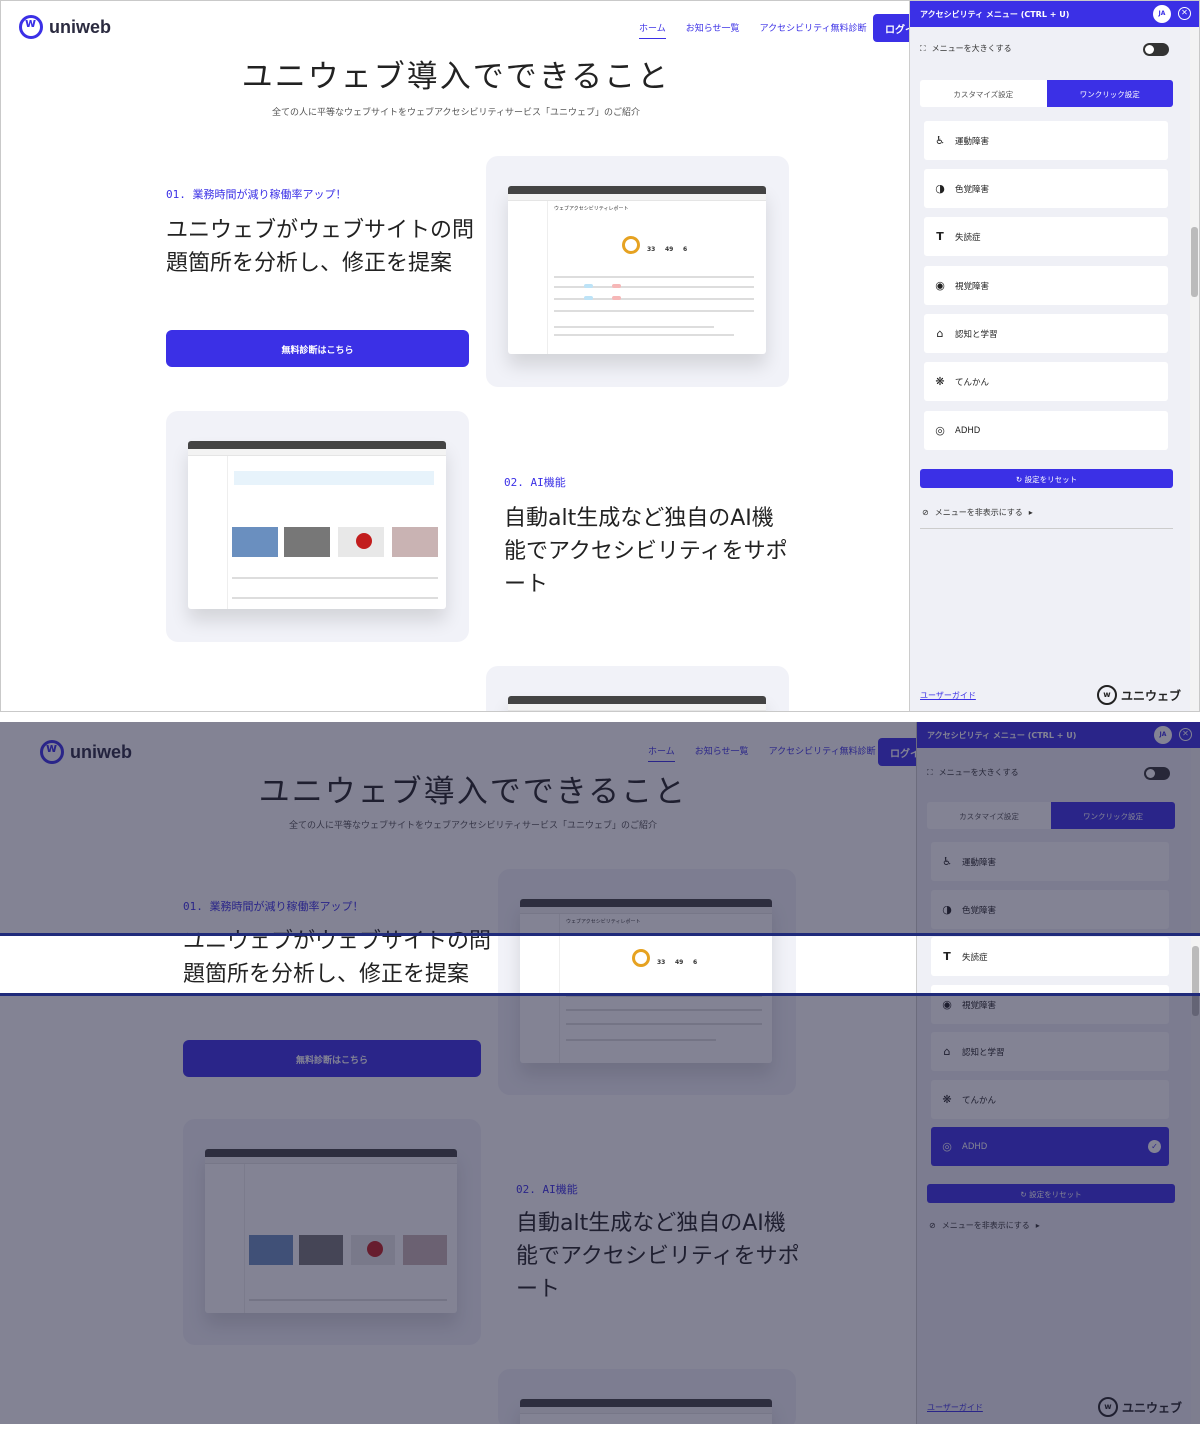  I want to click on option-label: 運動障害, so click(972, 141).